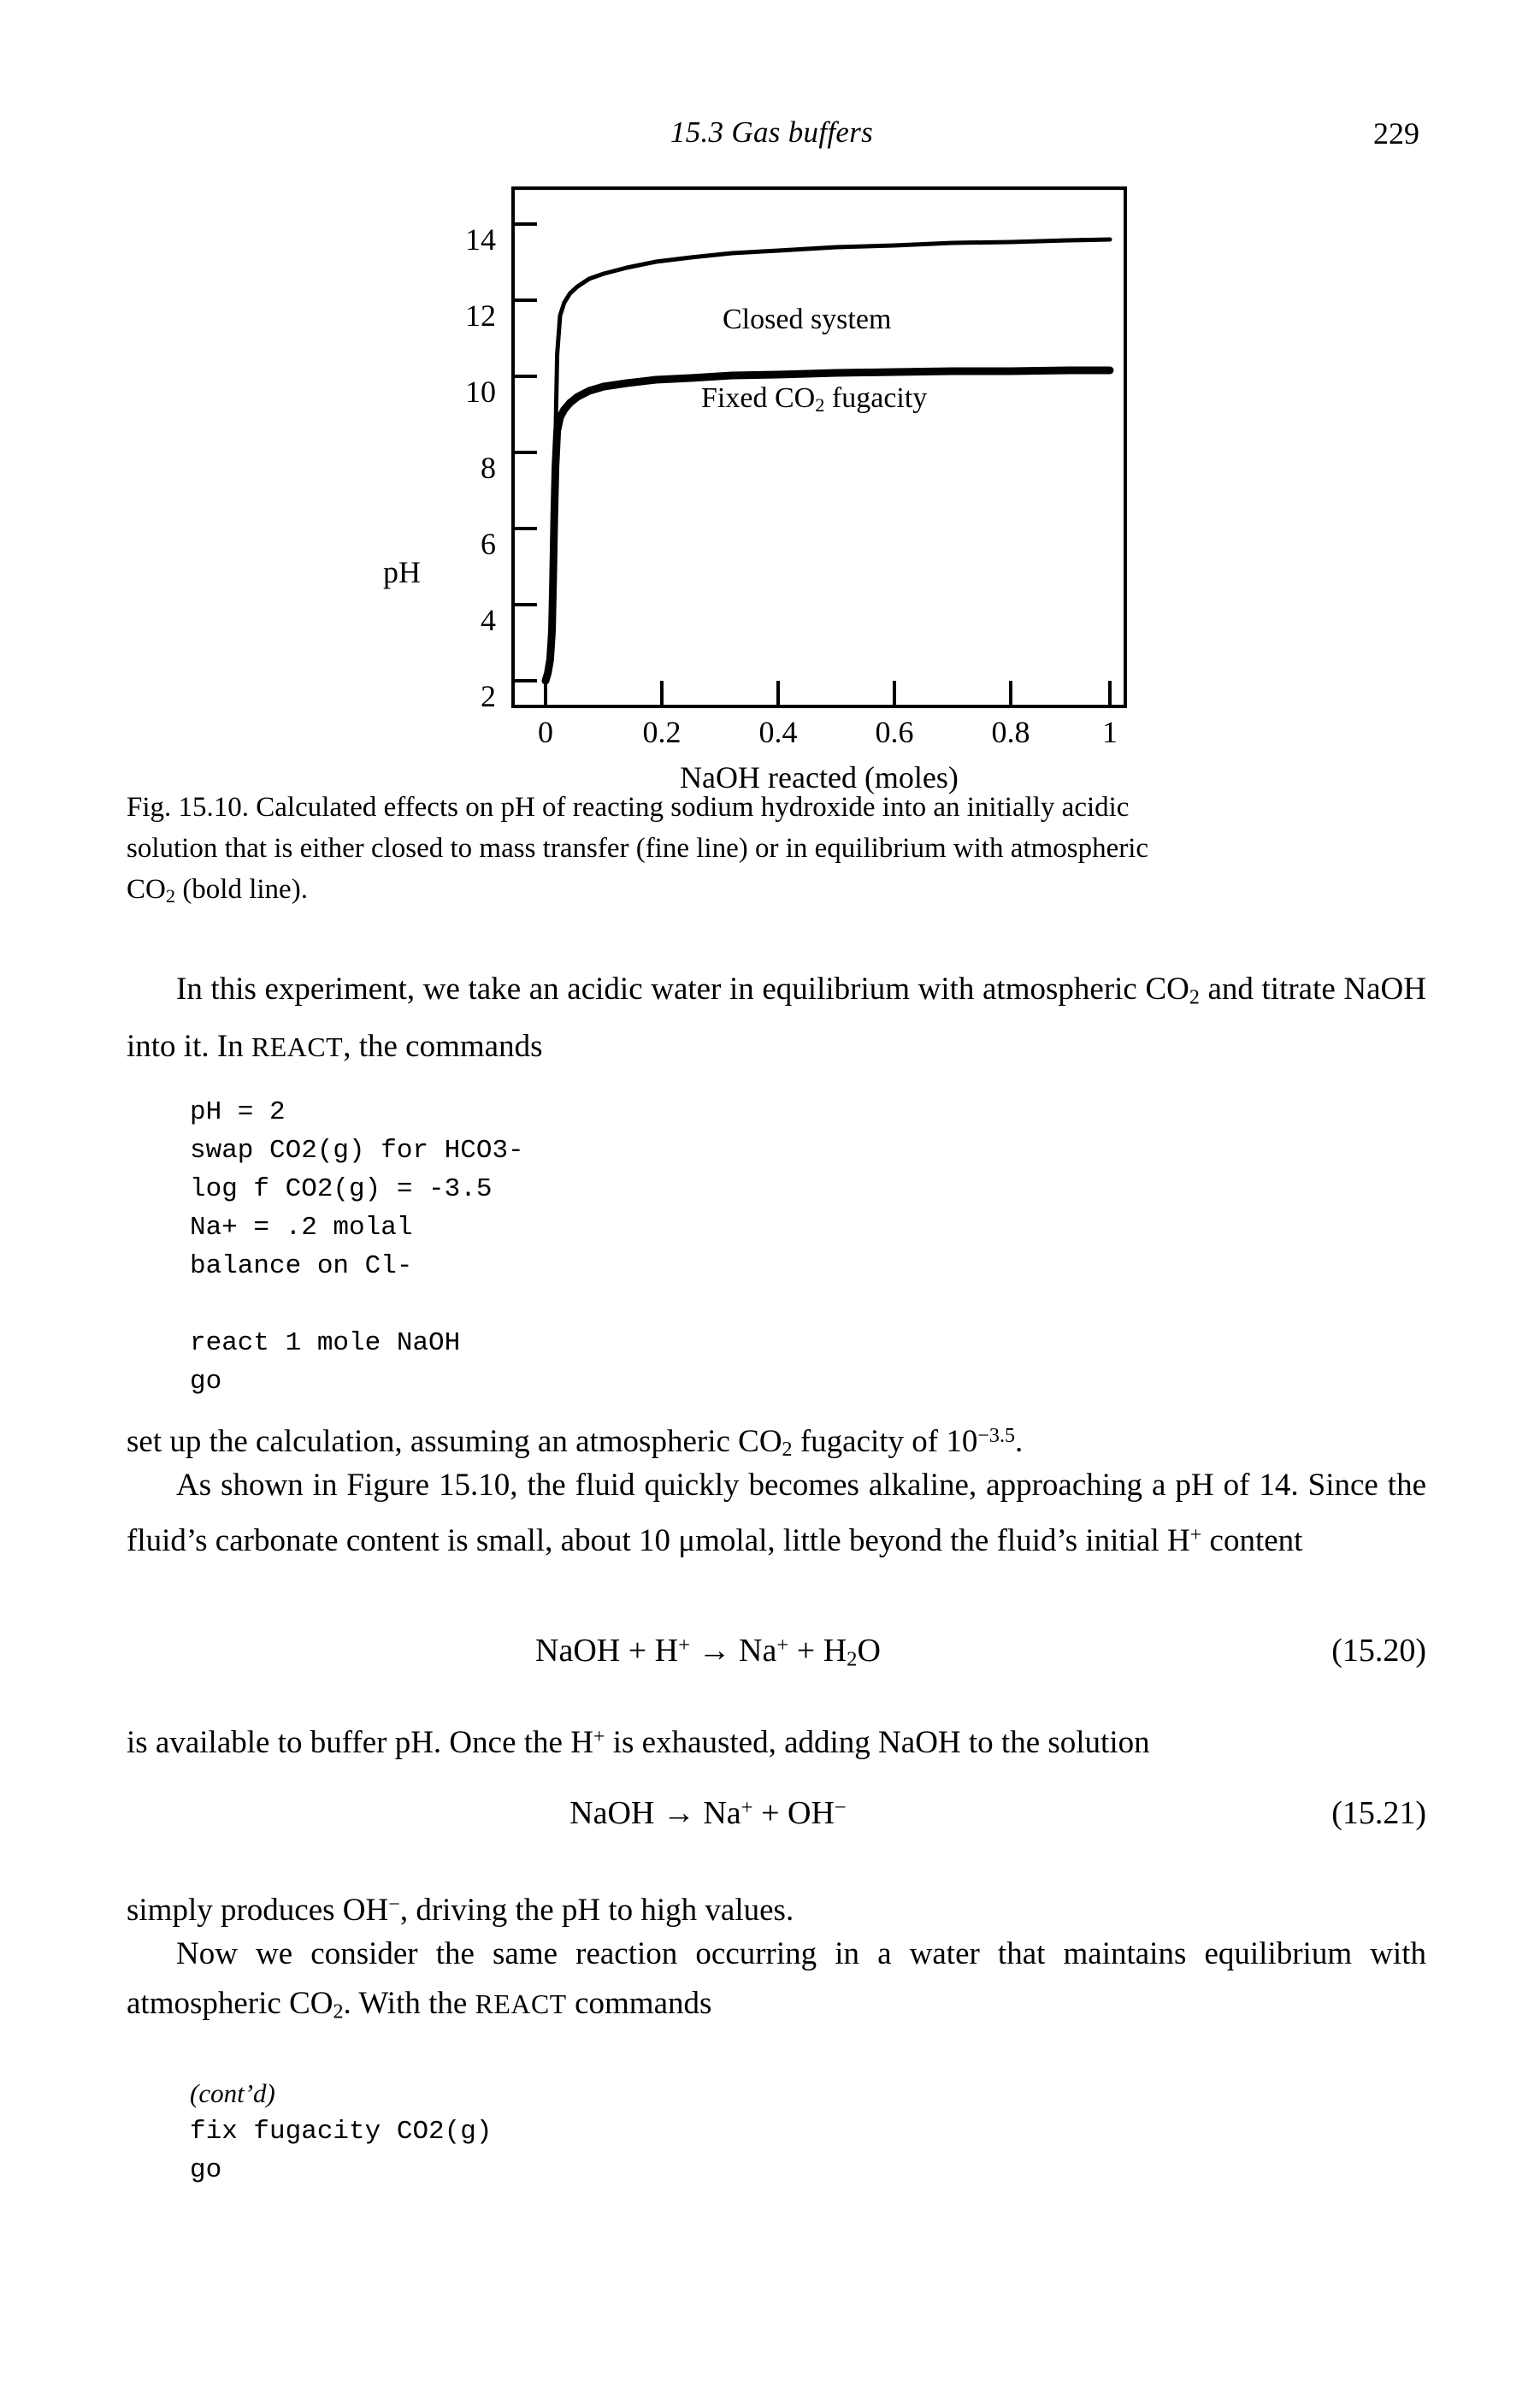 This screenshot has height=2387, width=1540. What do you see at coordinates (819, 736) in the screenshot?
I see `x-axis-tick-labels: 0 0.2 0.4 0.6 0.8 1` at bounding box center [819, 736].